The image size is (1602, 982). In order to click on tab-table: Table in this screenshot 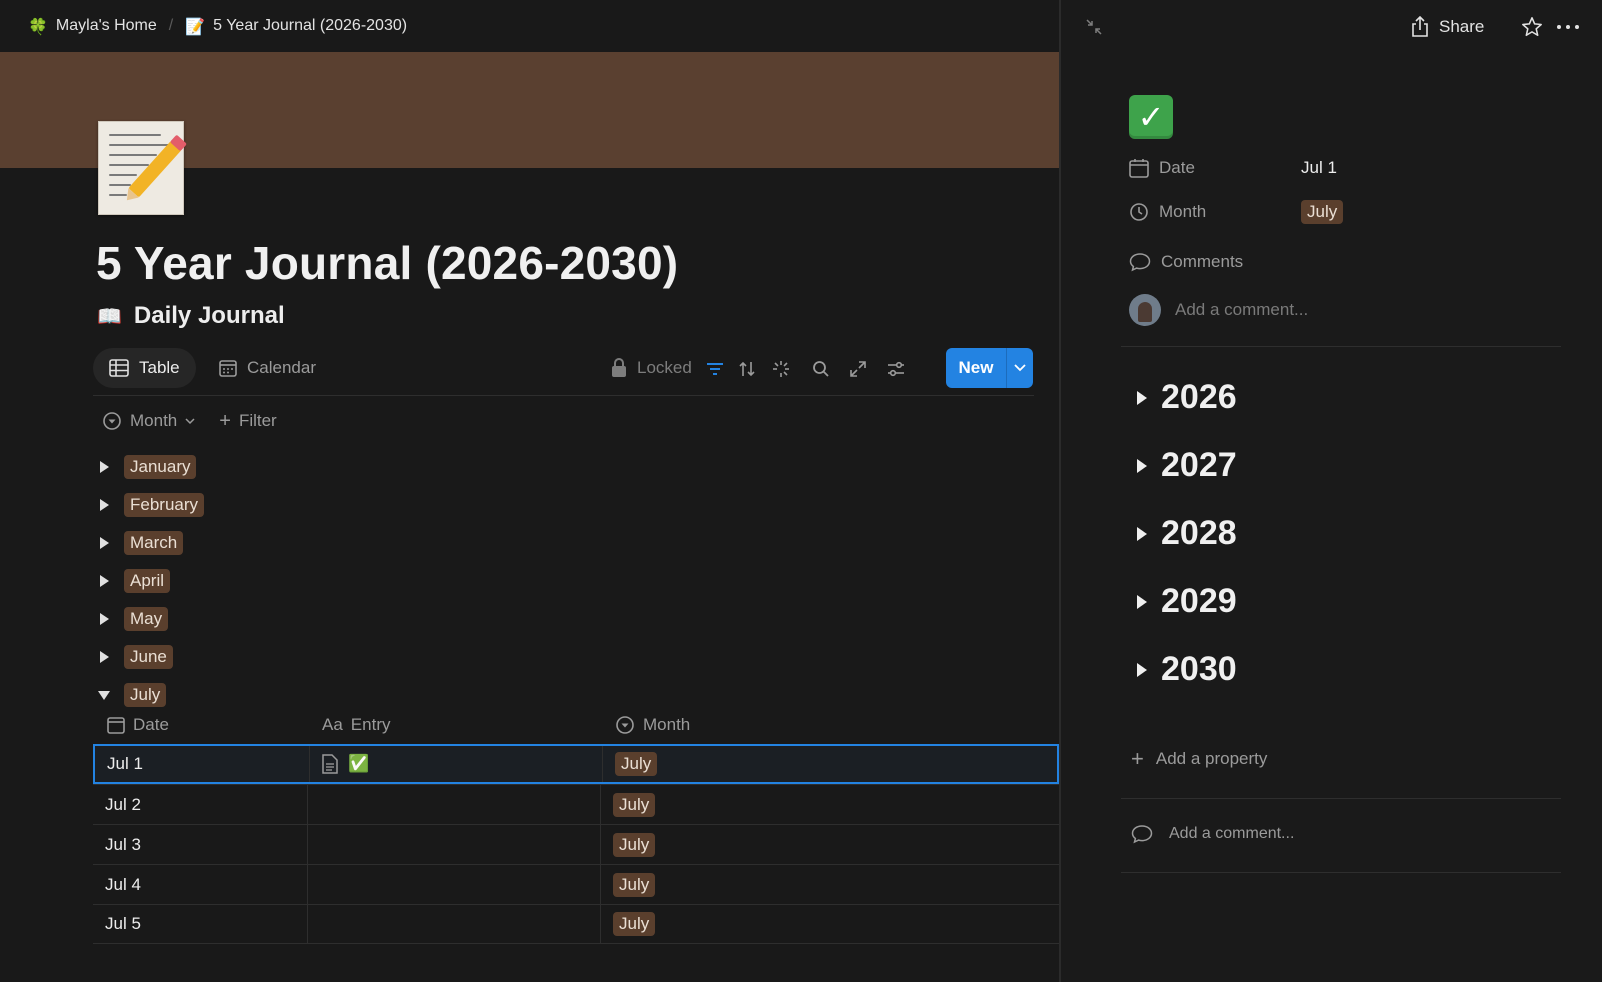, I will do `click(144, 368)`.